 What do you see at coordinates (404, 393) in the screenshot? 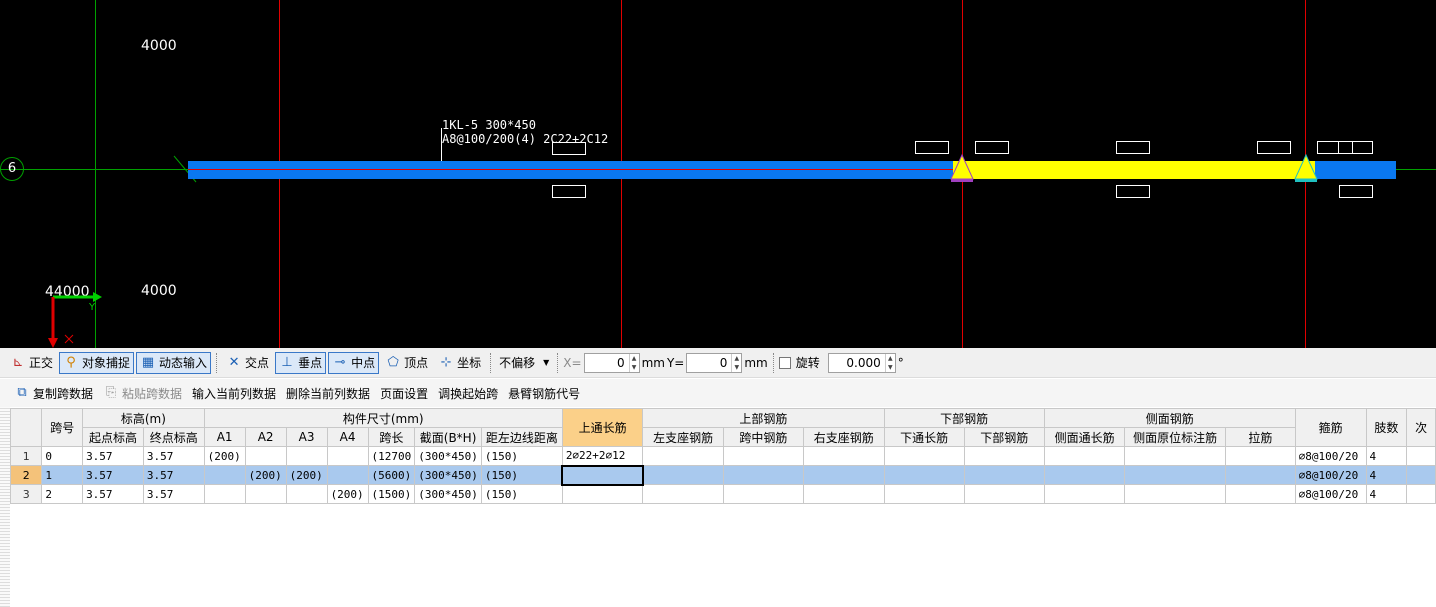
I see `page-setup-button: 页面设置` at bounding box center [404, 393].